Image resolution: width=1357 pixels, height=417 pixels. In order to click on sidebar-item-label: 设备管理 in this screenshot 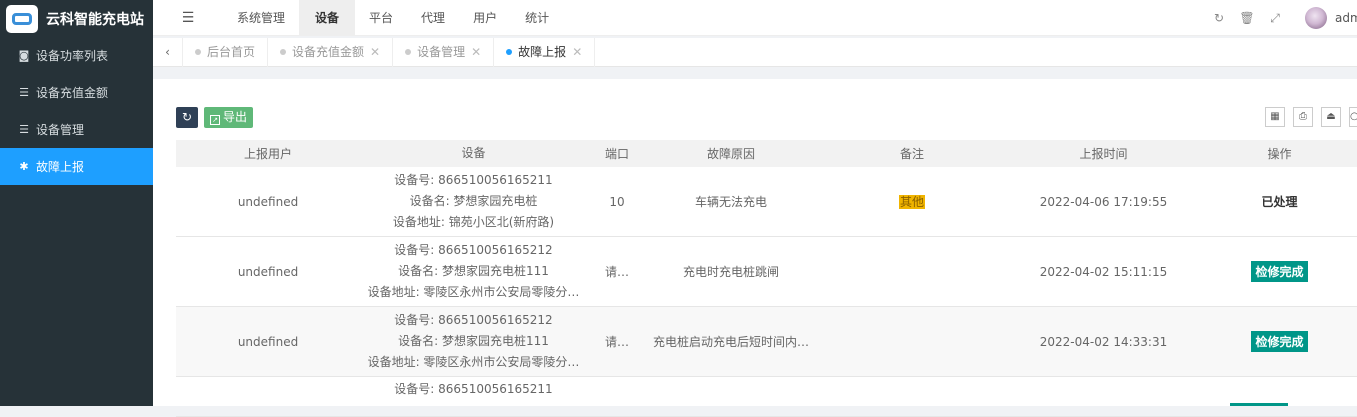, I will do `click(60, 129)`.